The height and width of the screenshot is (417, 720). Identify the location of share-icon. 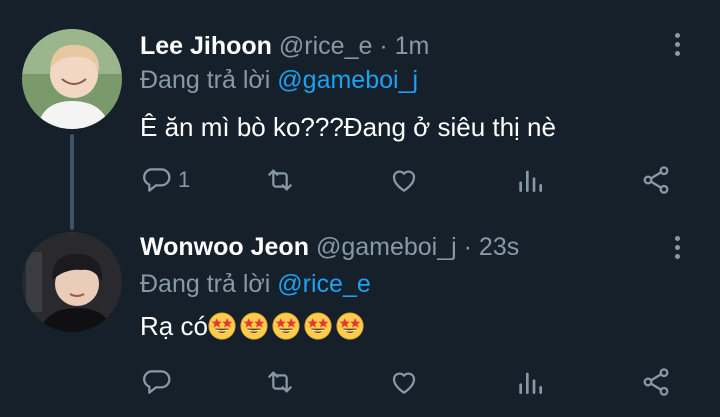
(656, 382).